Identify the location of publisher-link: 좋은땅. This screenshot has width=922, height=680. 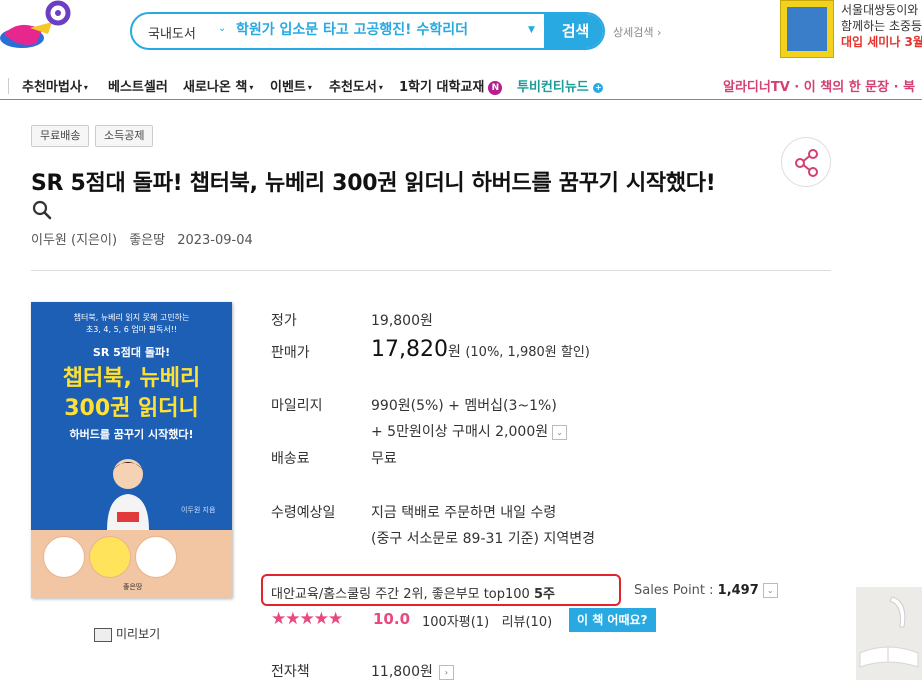
(147, 240).